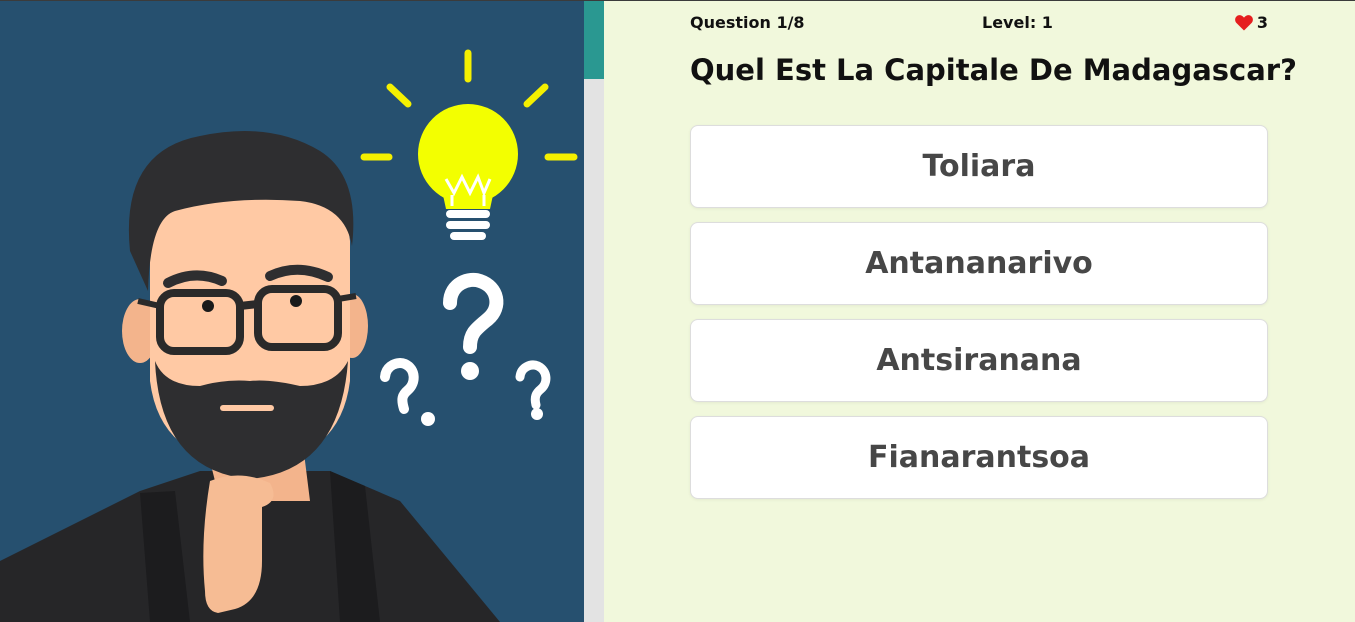 Image resolution: width=1355 pixels, height=622 pixels. What do you see at coordinates (979, 360) in the screenshot?
I see `answer-option-3: Antsiranana` at bounding box center [979, 360].